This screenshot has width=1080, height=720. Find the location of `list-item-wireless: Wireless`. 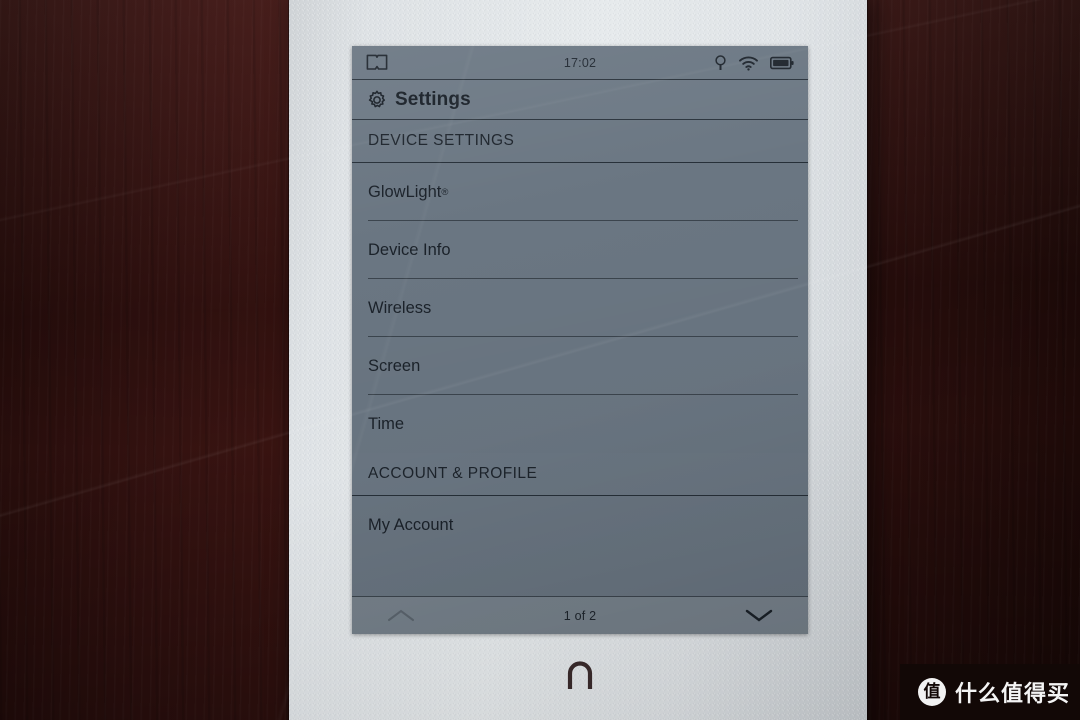

list-item-wireless: Wireless is located at coordinates (580, 308).